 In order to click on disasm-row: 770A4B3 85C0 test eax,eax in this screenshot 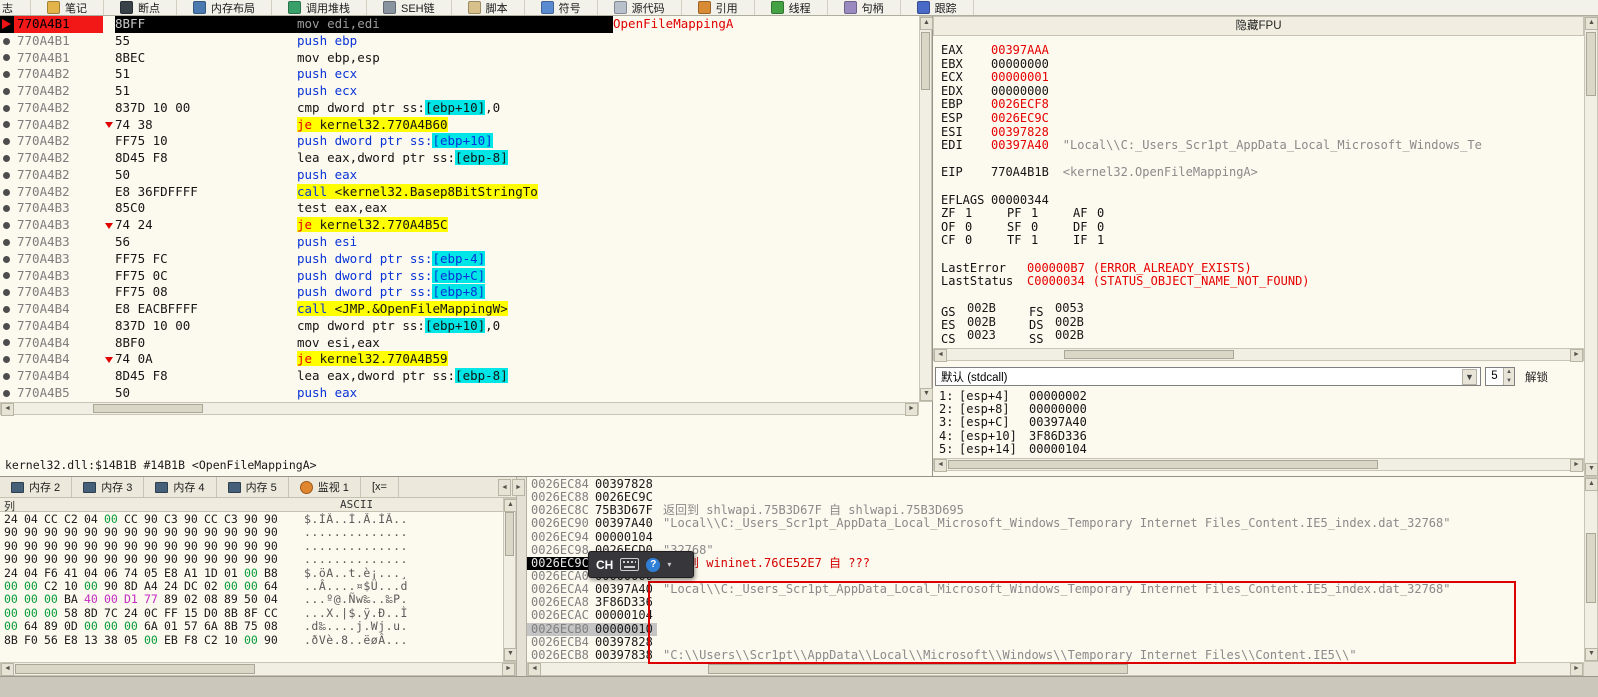, I will do `click(459, 208)`.